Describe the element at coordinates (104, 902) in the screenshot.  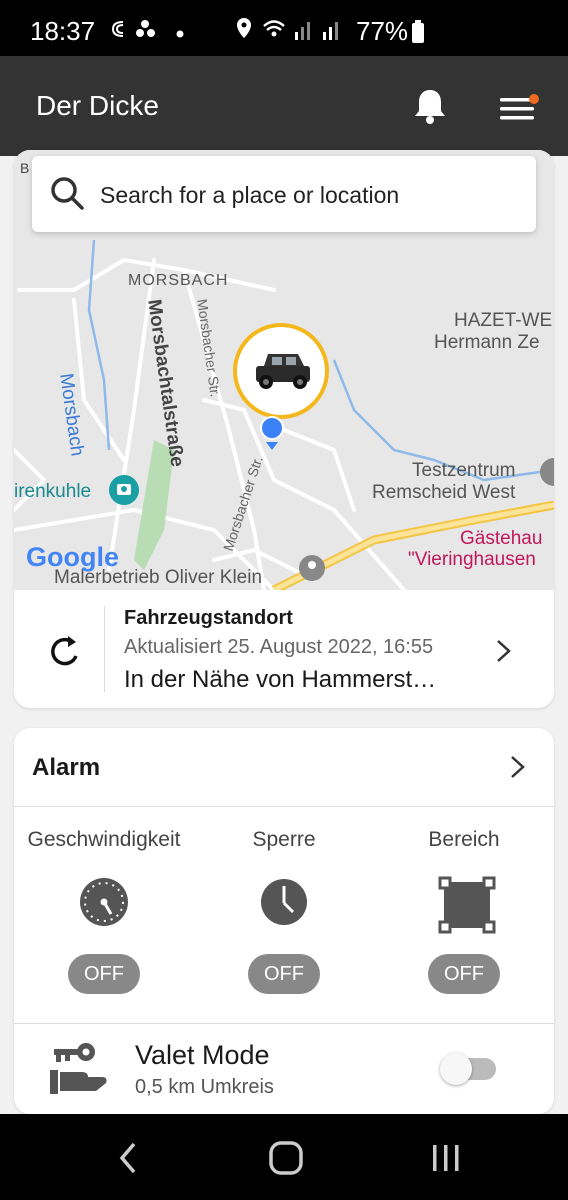
I see `speedometer-icon` at that location.